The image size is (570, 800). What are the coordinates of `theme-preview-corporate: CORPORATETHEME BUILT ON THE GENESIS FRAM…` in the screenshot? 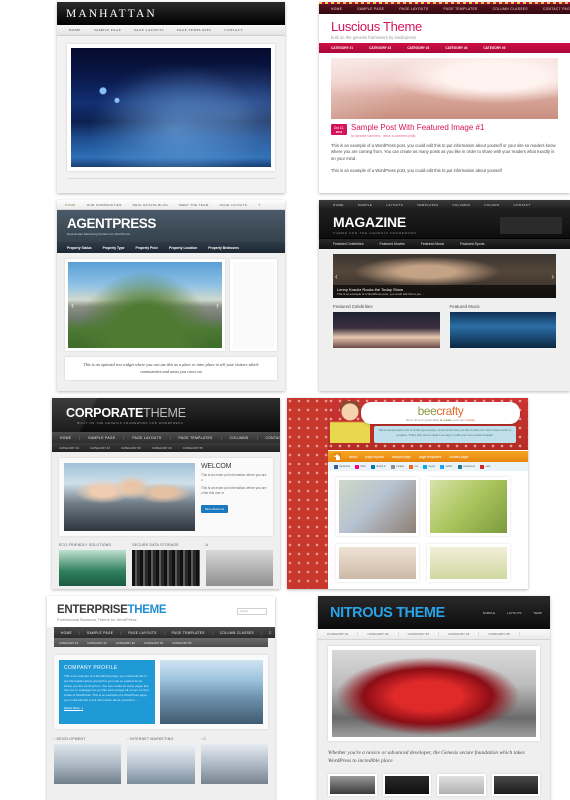 It's located at (166, 493).